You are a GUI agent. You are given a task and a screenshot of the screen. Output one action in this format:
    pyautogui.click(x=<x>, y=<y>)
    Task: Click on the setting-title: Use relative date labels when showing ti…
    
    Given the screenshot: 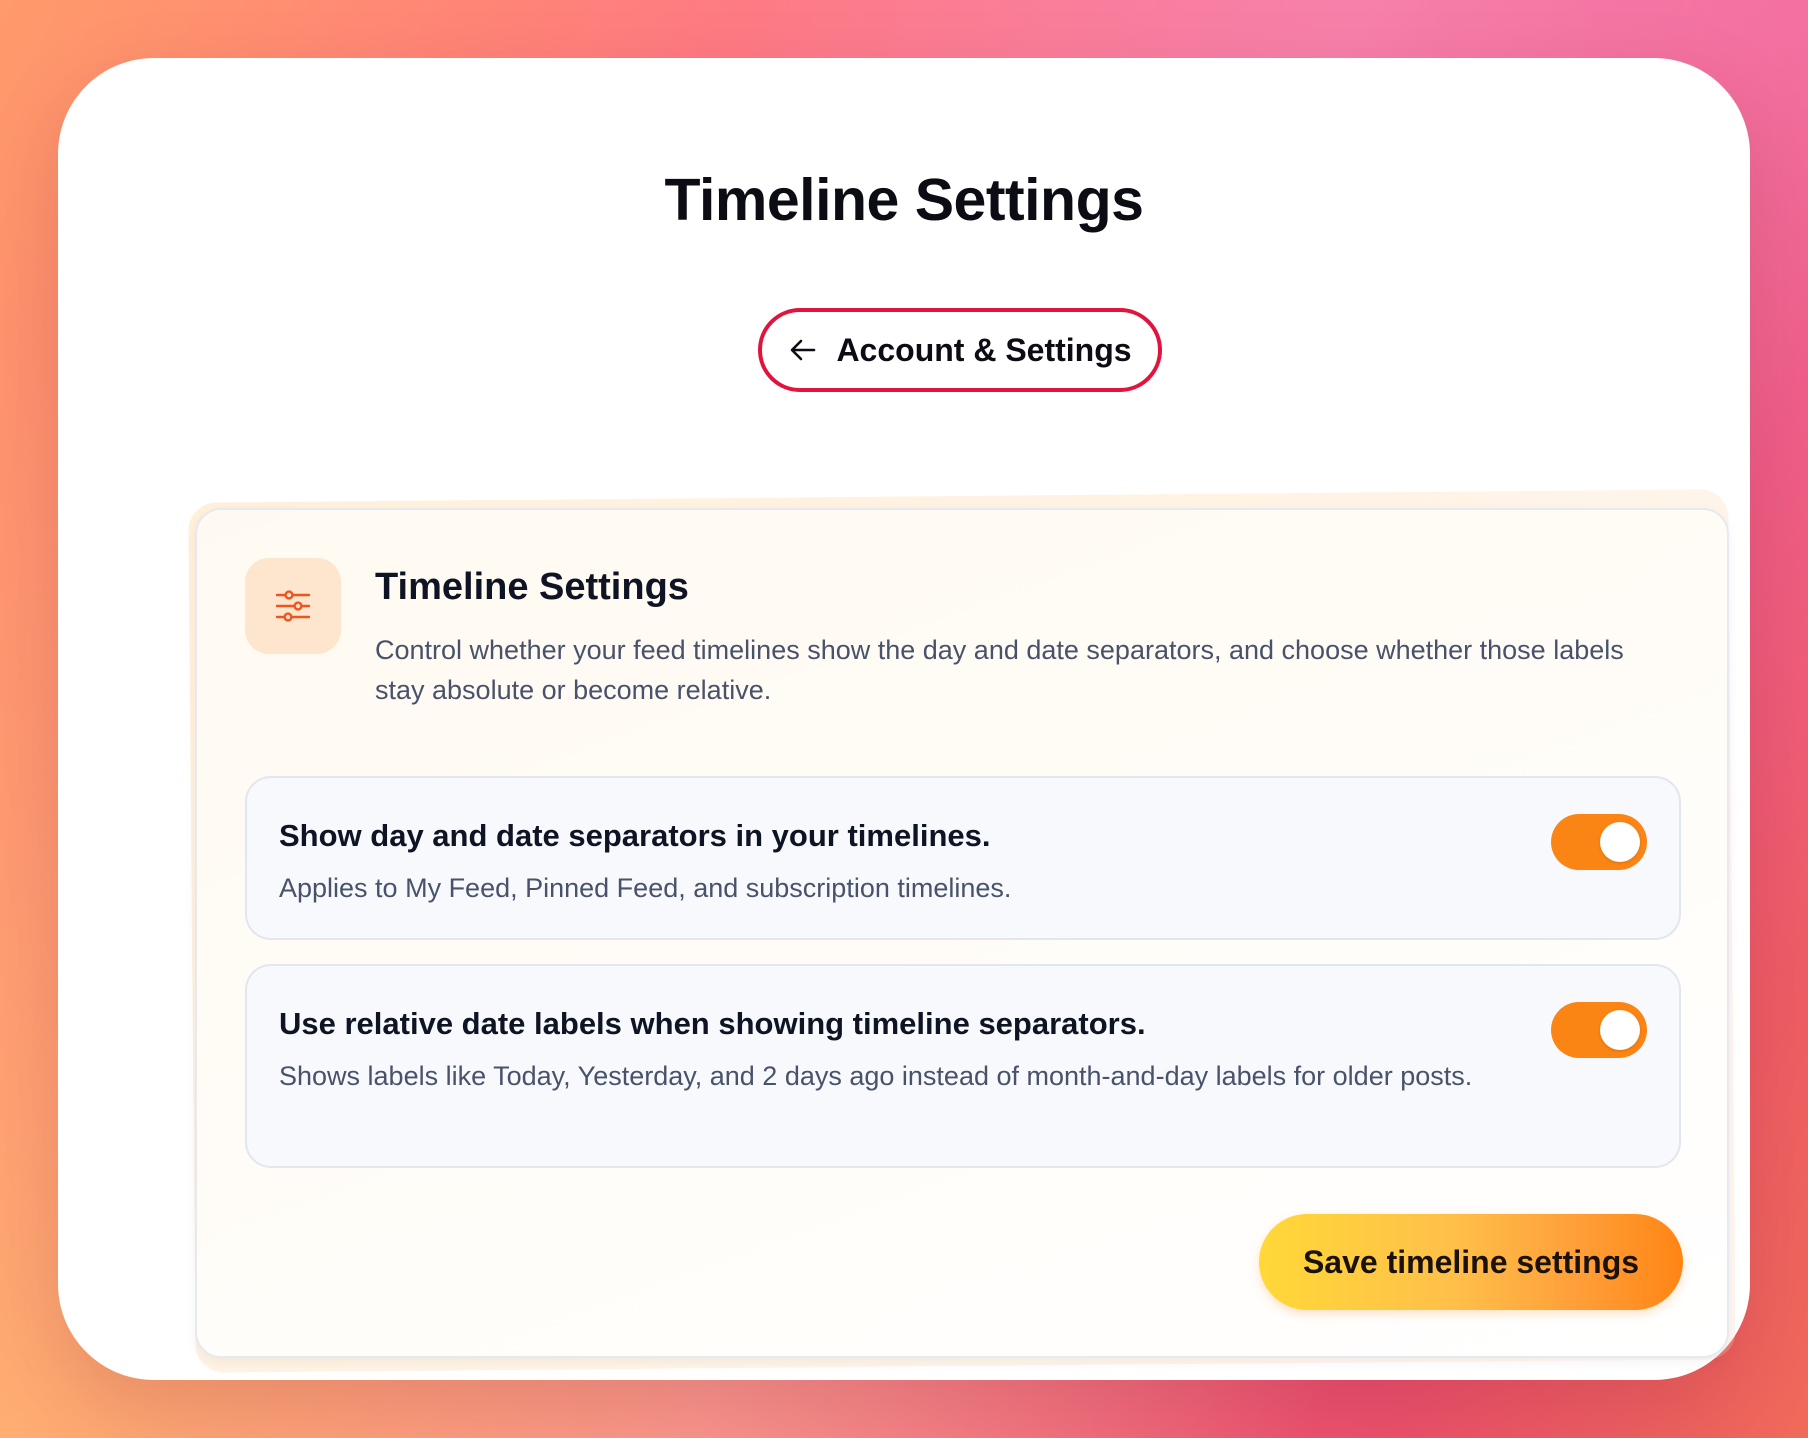 What is the action you would take?
    pyautogui.click(x=712, y=1023)
    